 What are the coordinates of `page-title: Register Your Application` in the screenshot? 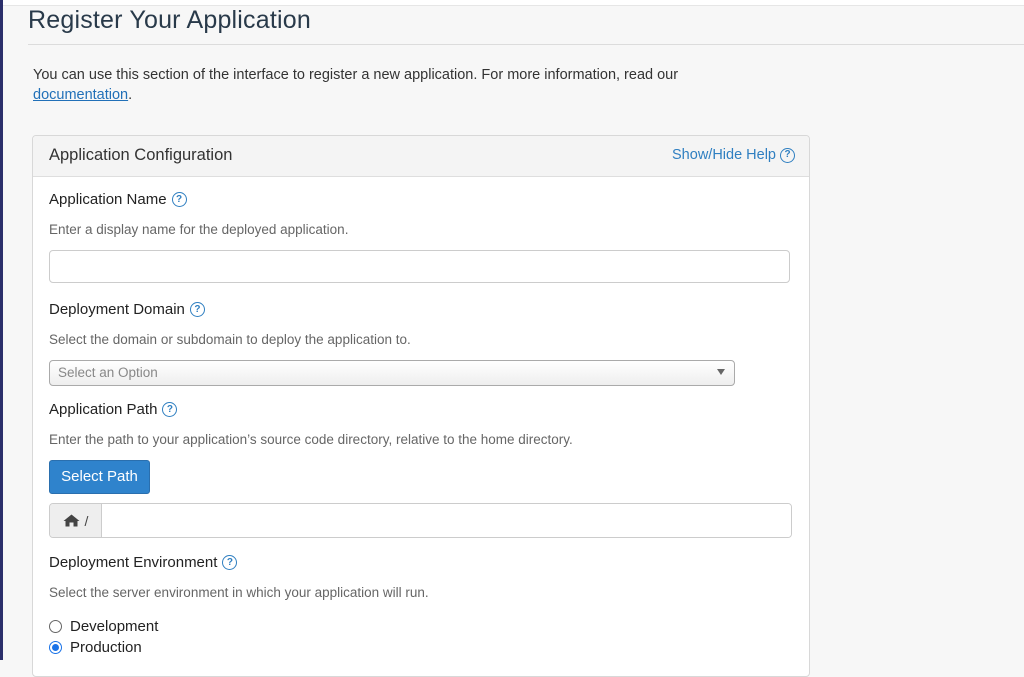 It's located at (169, 20).